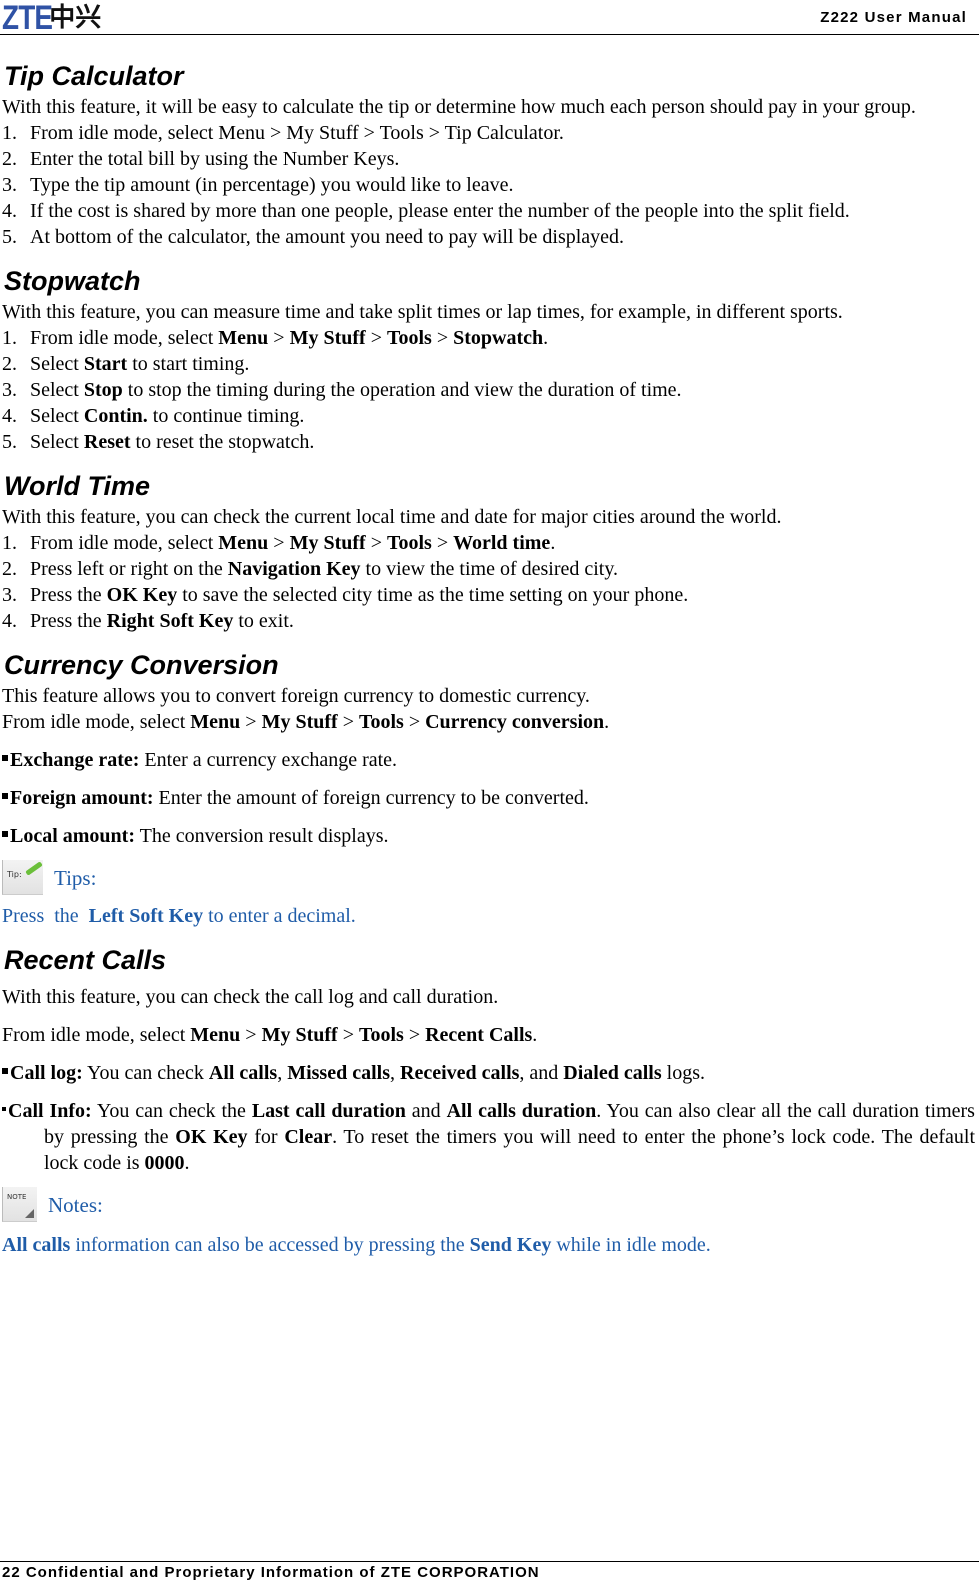  Describe the element at coordinates (328, 1111) in the screenshot. I see `key-term: Last call duration` at that location.